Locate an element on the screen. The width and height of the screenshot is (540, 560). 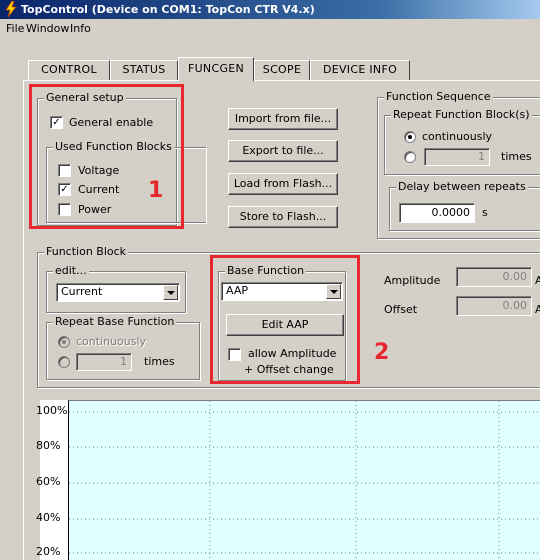
base-times-label: times is located at coordinates (159, 361).